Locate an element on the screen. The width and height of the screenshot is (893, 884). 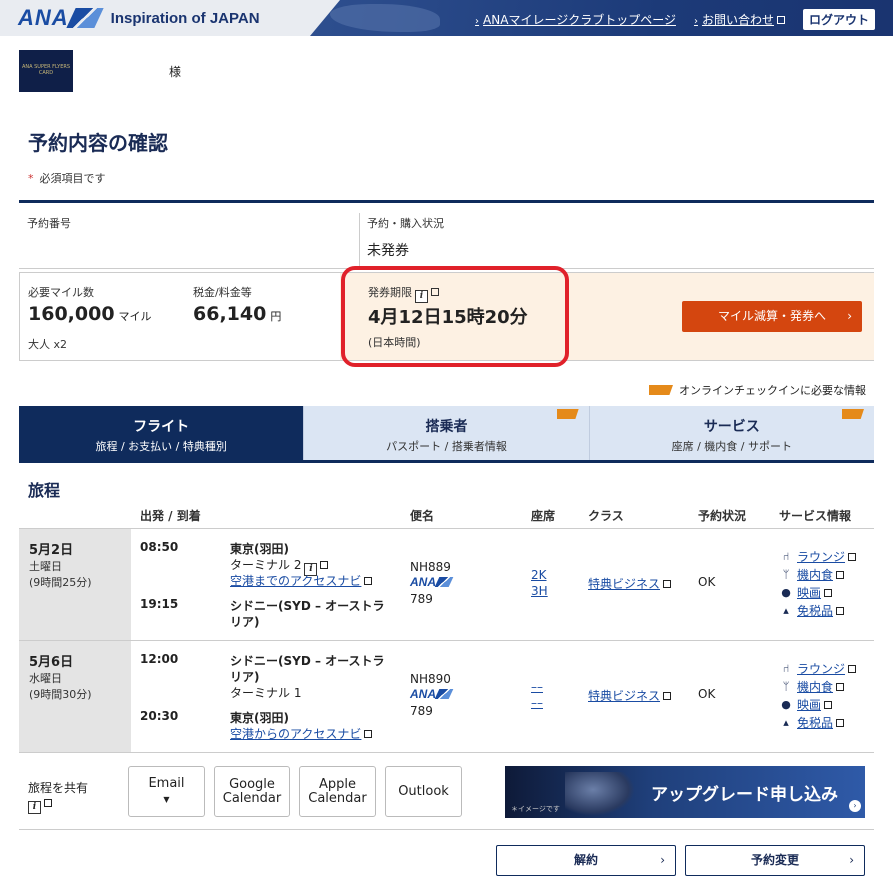
tab-service: サービス 座席 / 機内食 / サポート is located at coordinates (731, 433).